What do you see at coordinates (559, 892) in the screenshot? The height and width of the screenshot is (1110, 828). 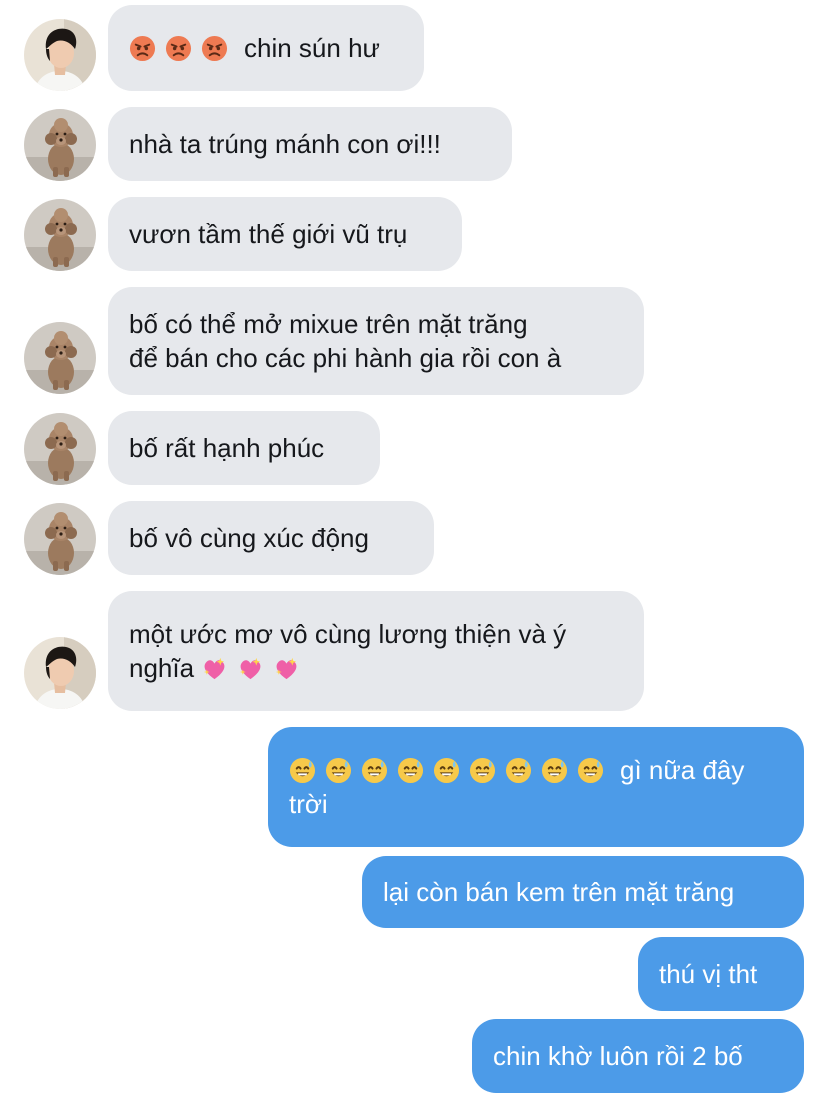 I see `message-text: lại còn bán kem trên mặt trăng` at bounding box center [559, 892].